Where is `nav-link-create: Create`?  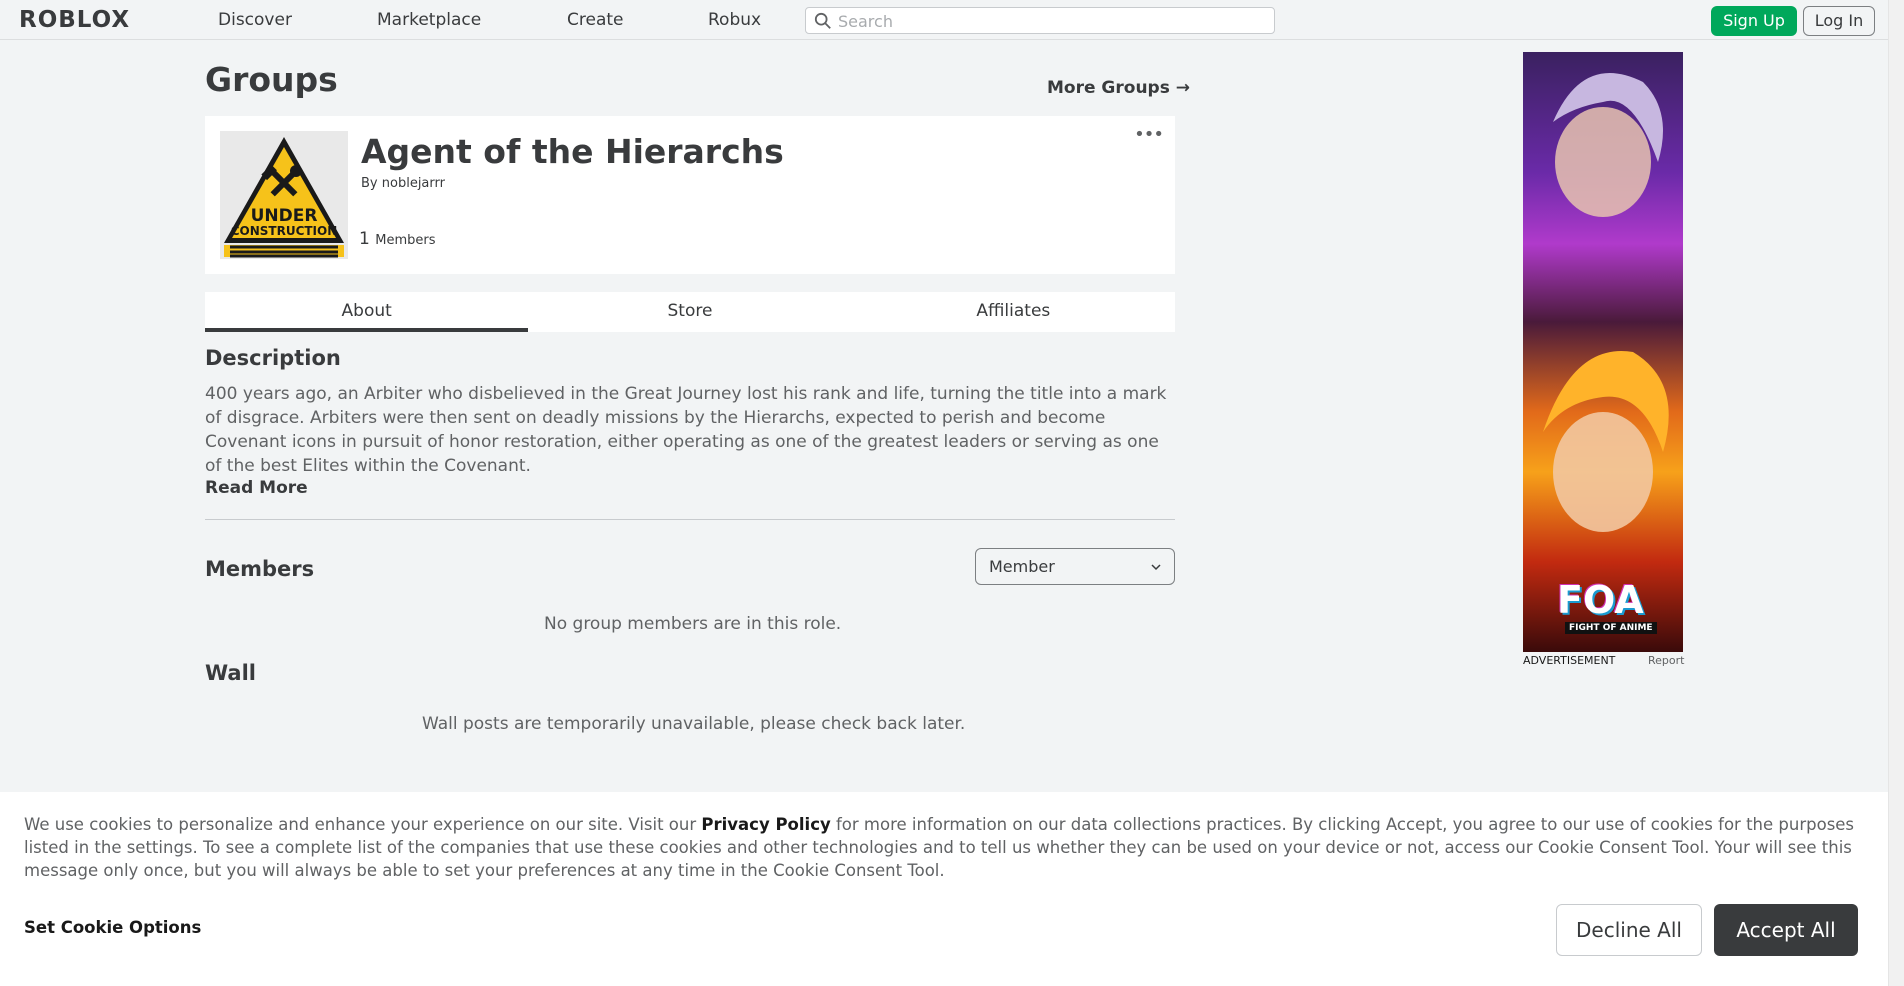 nav-link-create: Create is located at coordinates (595, 20).